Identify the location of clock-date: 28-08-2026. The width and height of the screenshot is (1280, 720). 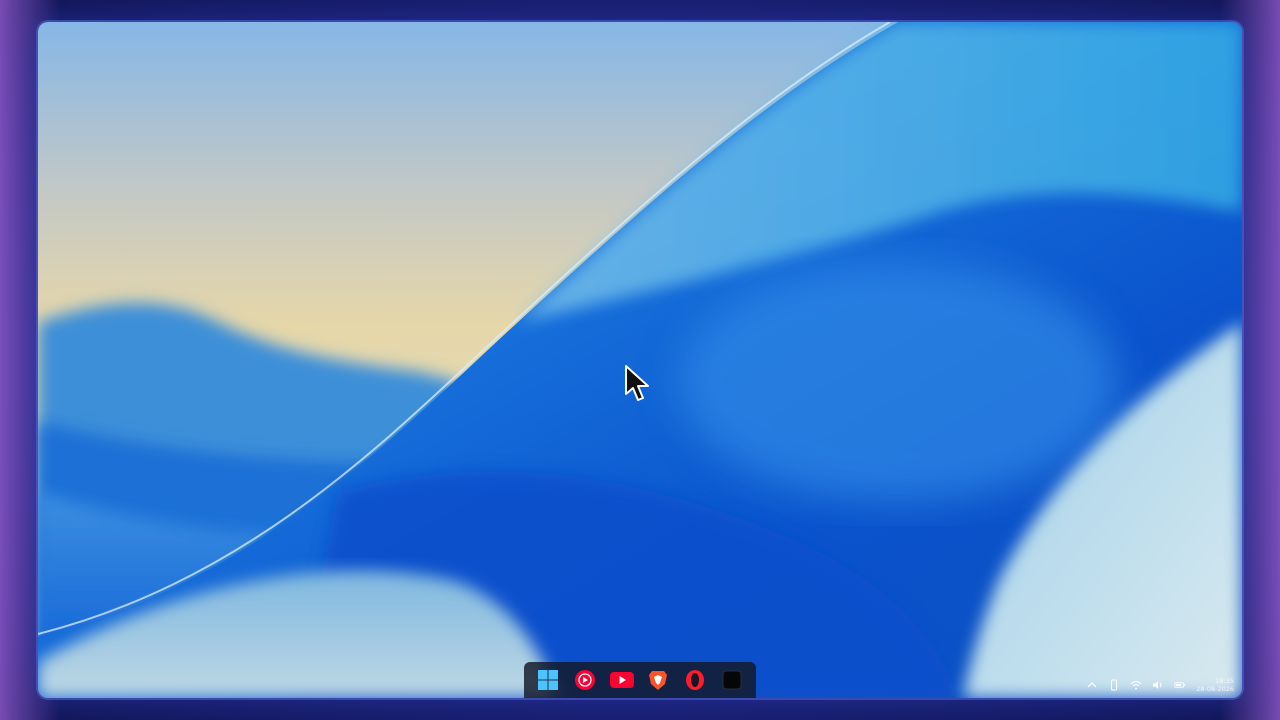
(1215, 689).